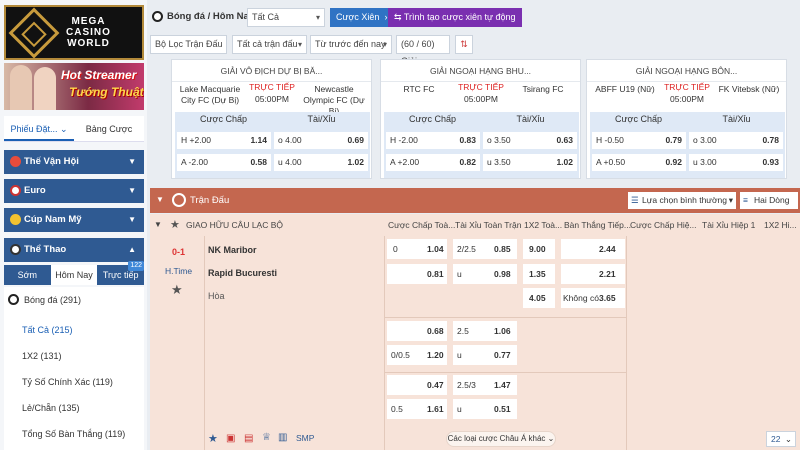  What do you see at coordinates (502, 249) in the screenshot?
I see `odds-value: 0.85` at bounding box center [502, 249].